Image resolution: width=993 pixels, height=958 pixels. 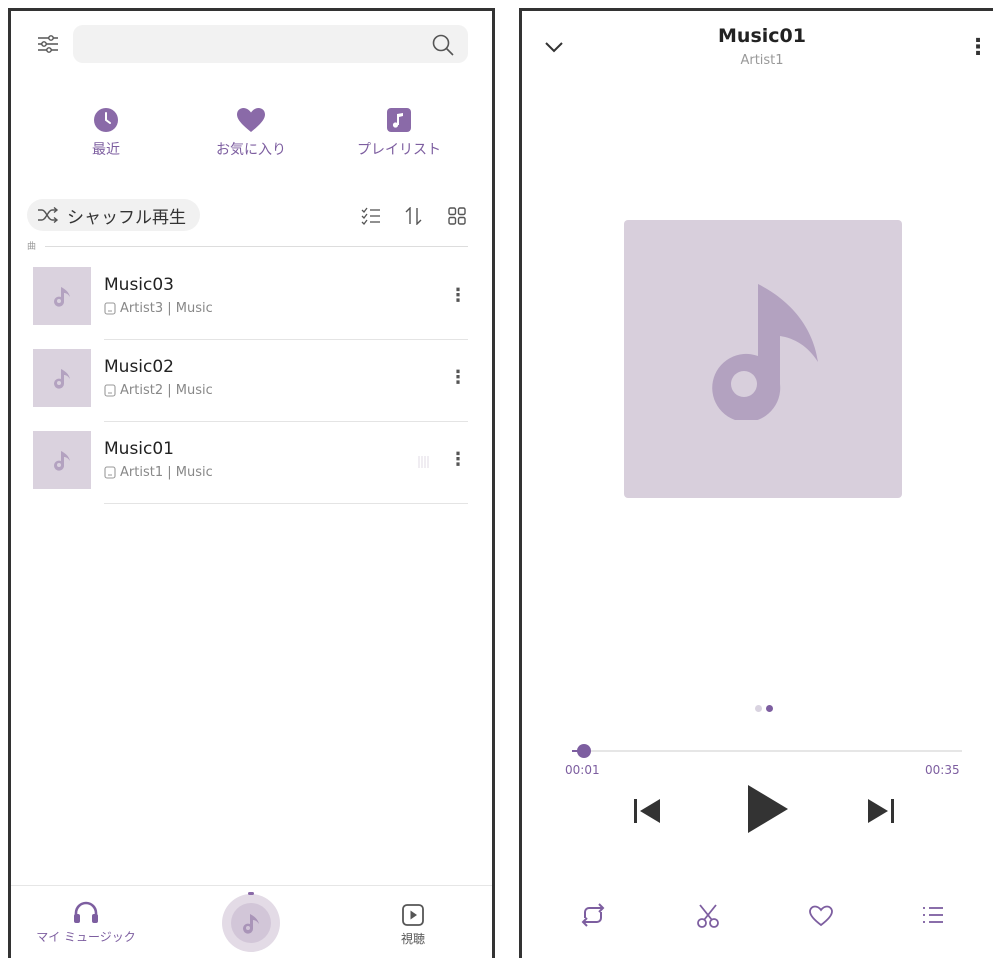 What do you see at coordinates (708, 916) in the screenshot?
I see `scissors-icon` at bounding box center [708, 916].